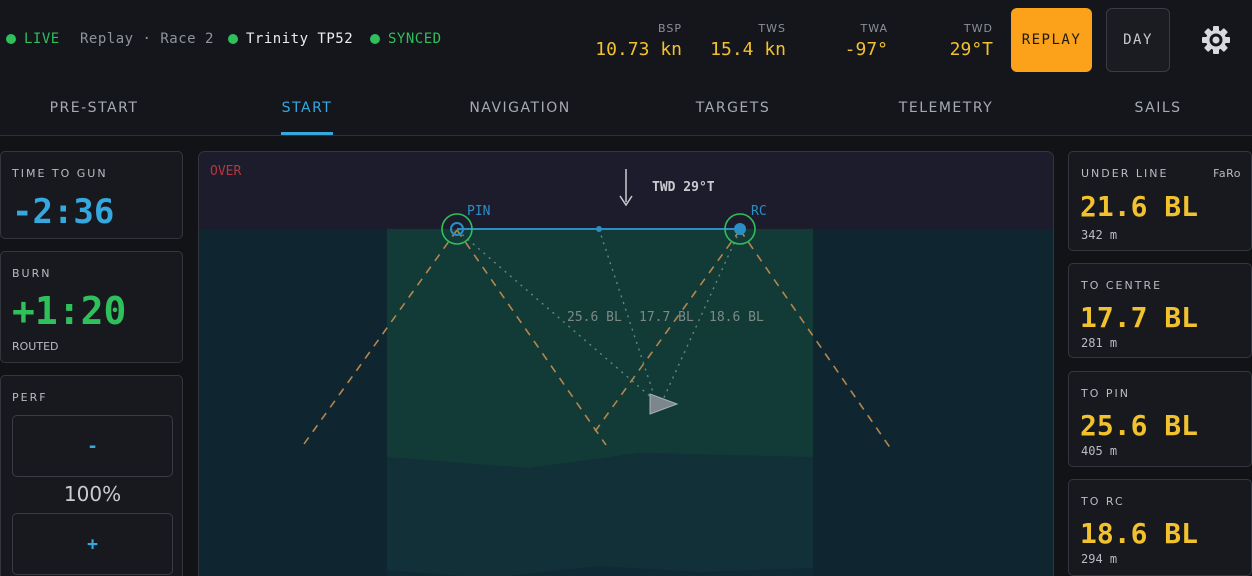  What do you see at coordinates (30, 397) in the screenshot?
I see `perf-label: PERF` at bounding box center [30, 397].